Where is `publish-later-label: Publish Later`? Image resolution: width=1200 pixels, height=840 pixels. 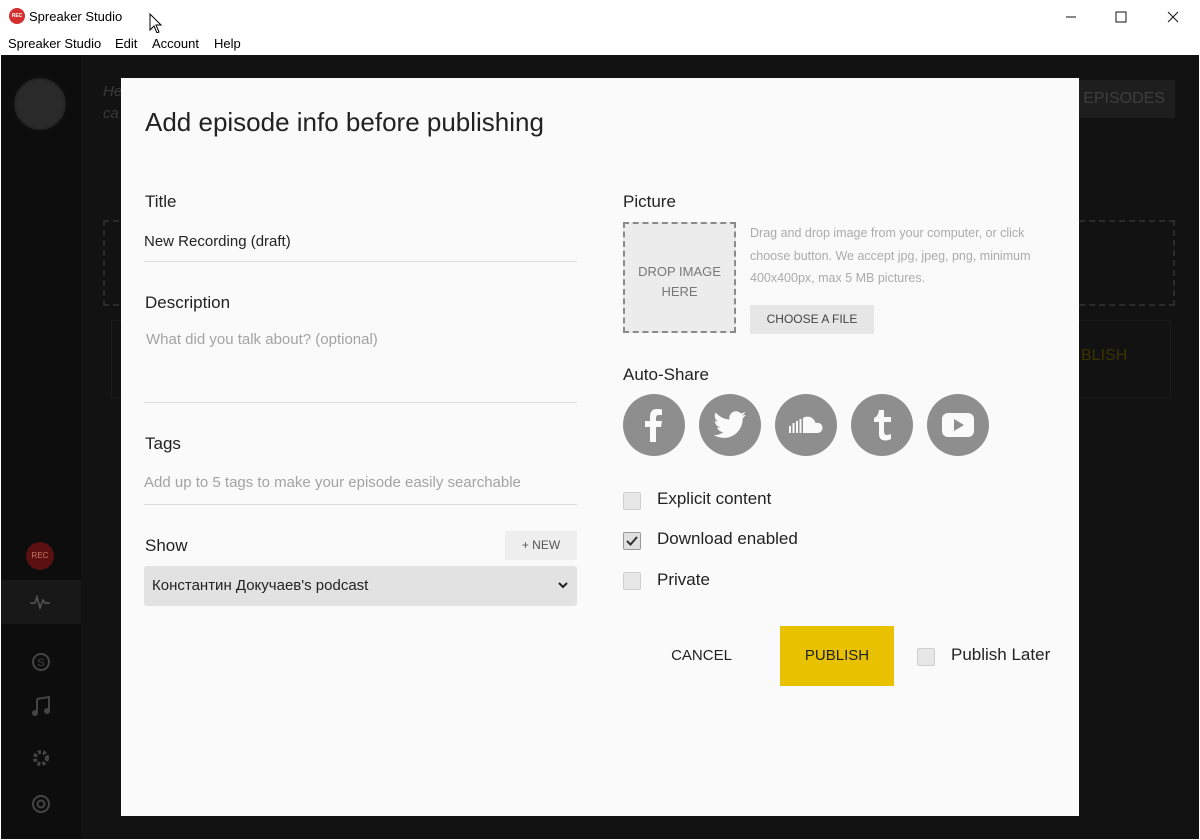
publish-later-label: Publish Later is located at coordinates (1001, 654).